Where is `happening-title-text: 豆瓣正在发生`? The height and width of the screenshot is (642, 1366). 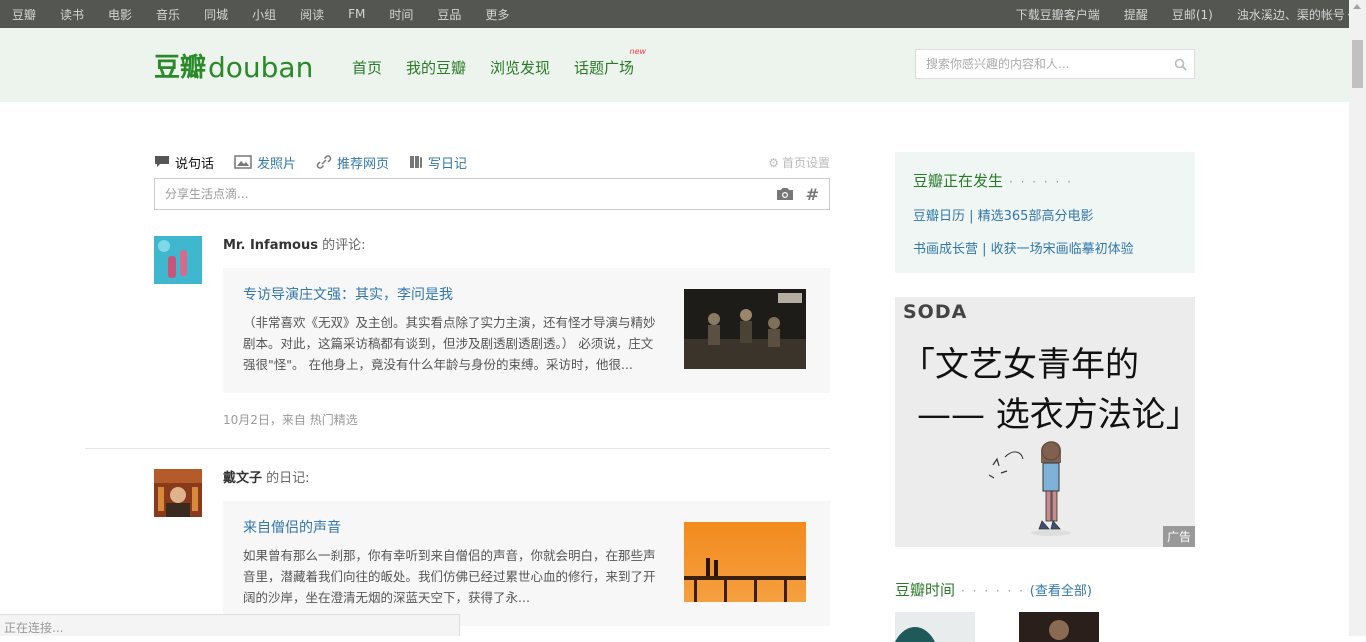 happening-title-text: 豆瓣正在发生 is located at coordinates (958, 181).